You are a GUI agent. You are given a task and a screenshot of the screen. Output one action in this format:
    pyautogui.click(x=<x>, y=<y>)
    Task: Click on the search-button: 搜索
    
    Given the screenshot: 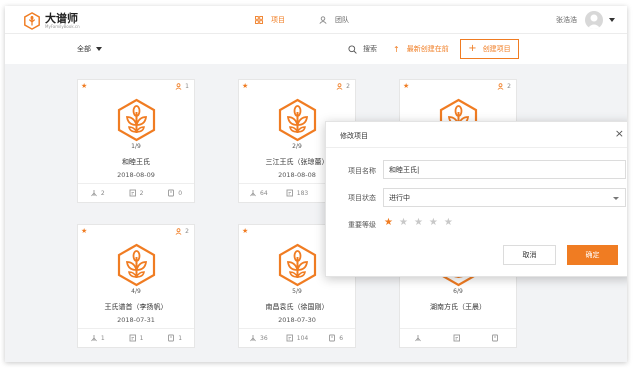 What is the action you would take?
    pyautogui.click(x=362, y=49)
    